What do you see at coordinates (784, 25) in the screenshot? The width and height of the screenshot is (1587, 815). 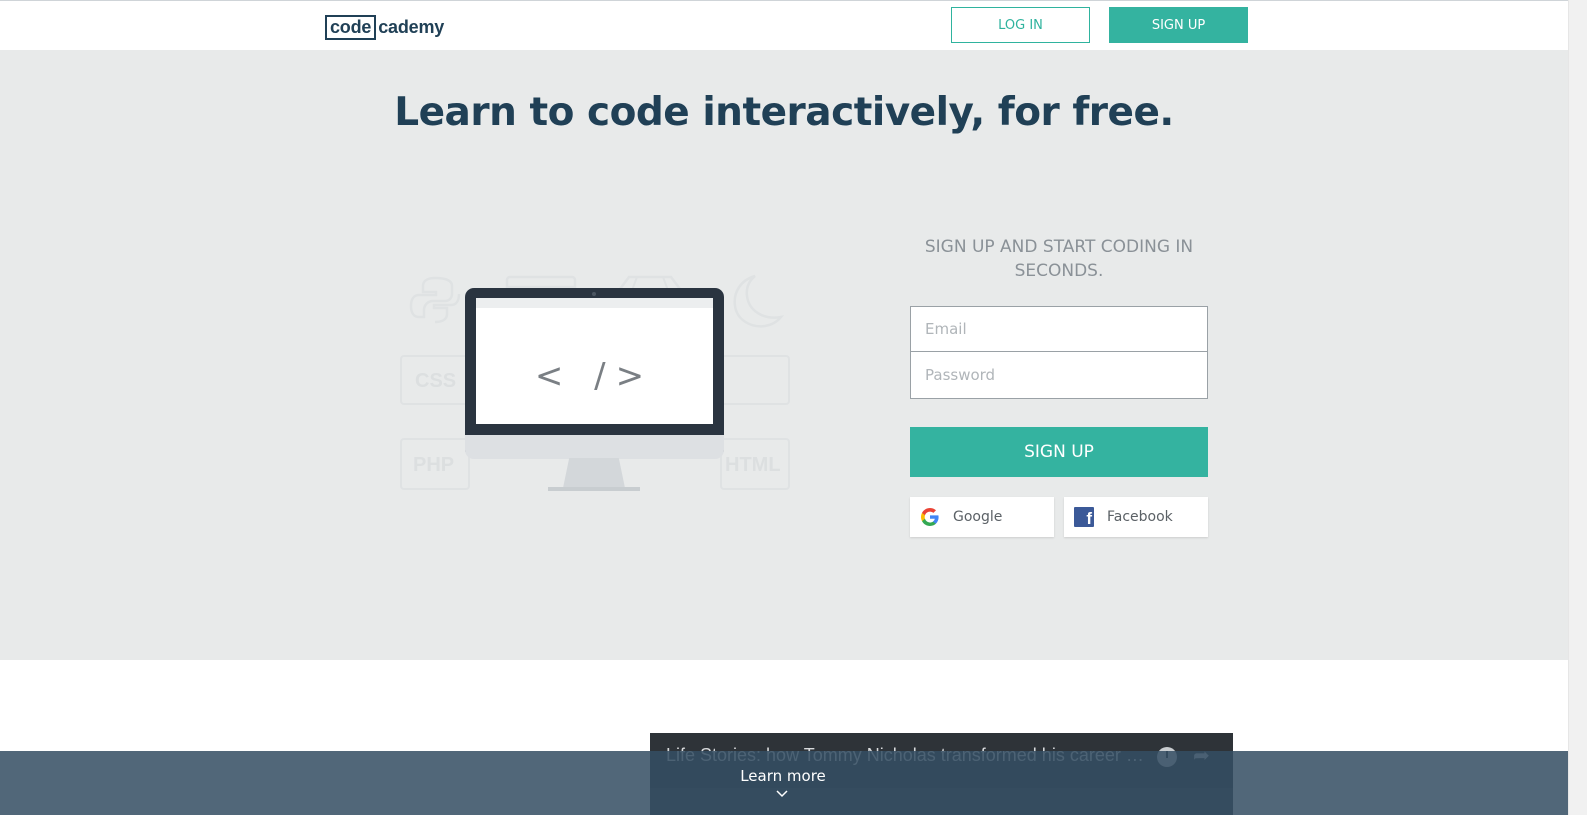 I see `site-header: code cademy LOG IN SIGN UP` at bounding box center [784, 25].